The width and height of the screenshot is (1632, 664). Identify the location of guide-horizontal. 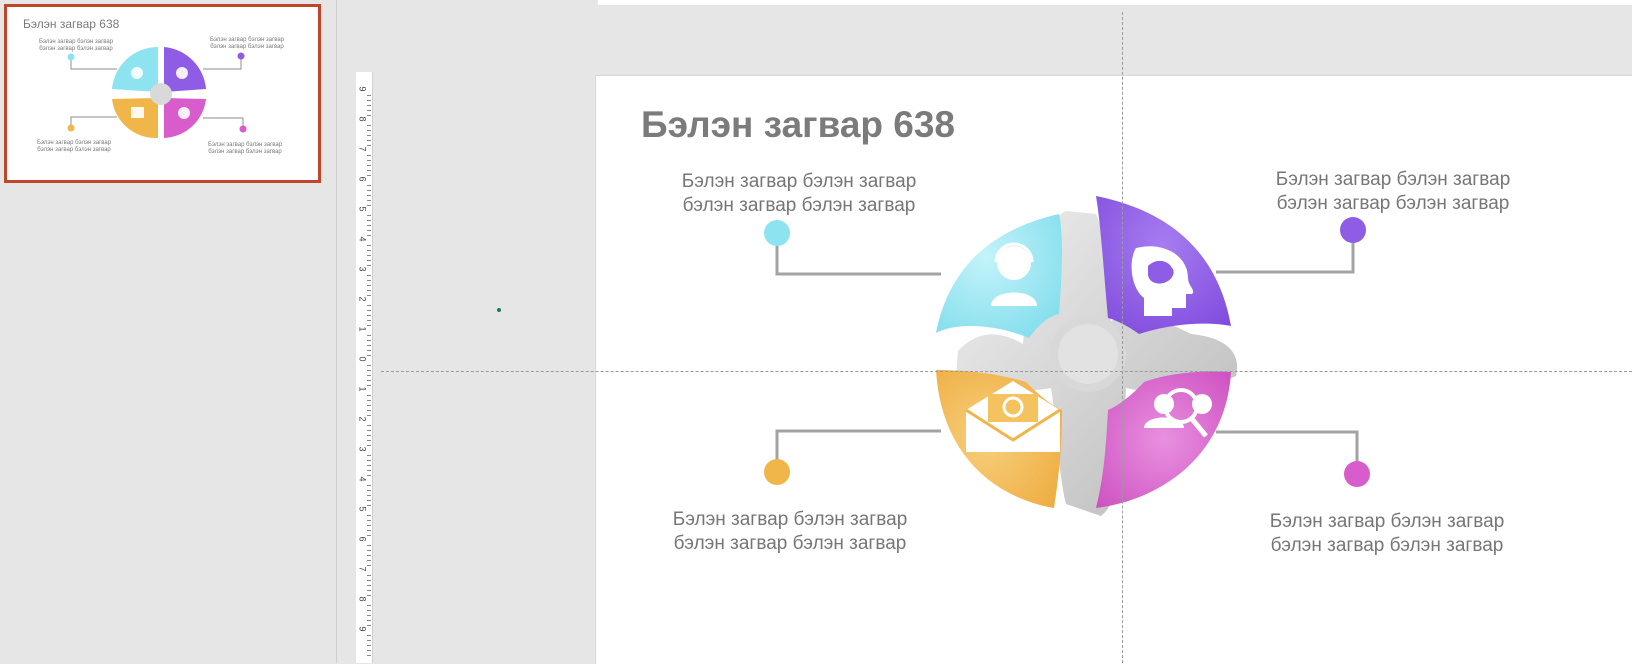
(1006, 371).